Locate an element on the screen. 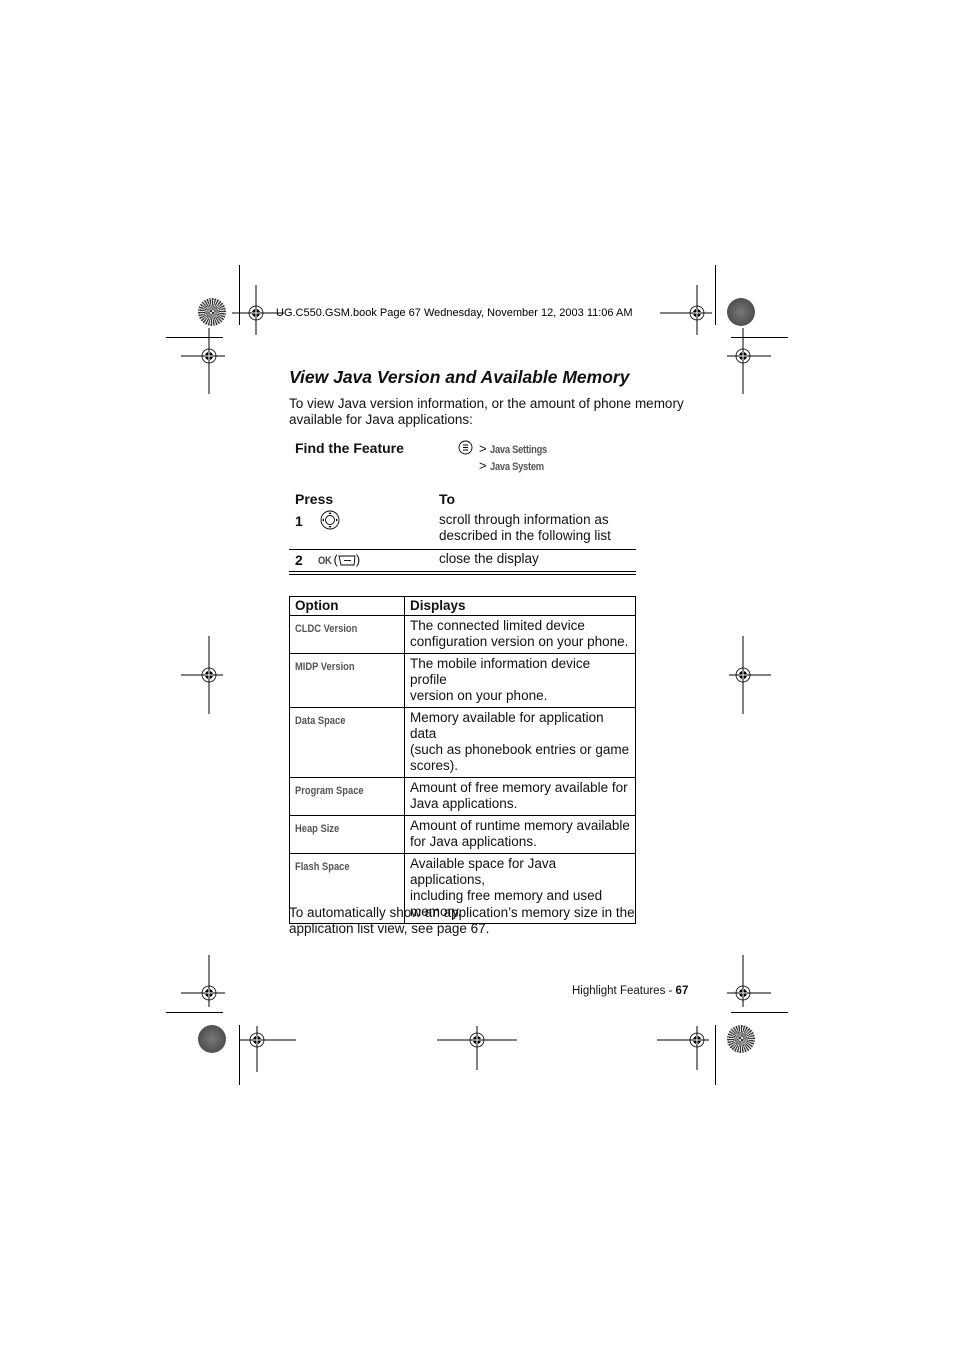 The width and height of the screenshot is (954, 1351). find-feature-label: Find the Feature is located at coordinates (349, 448).